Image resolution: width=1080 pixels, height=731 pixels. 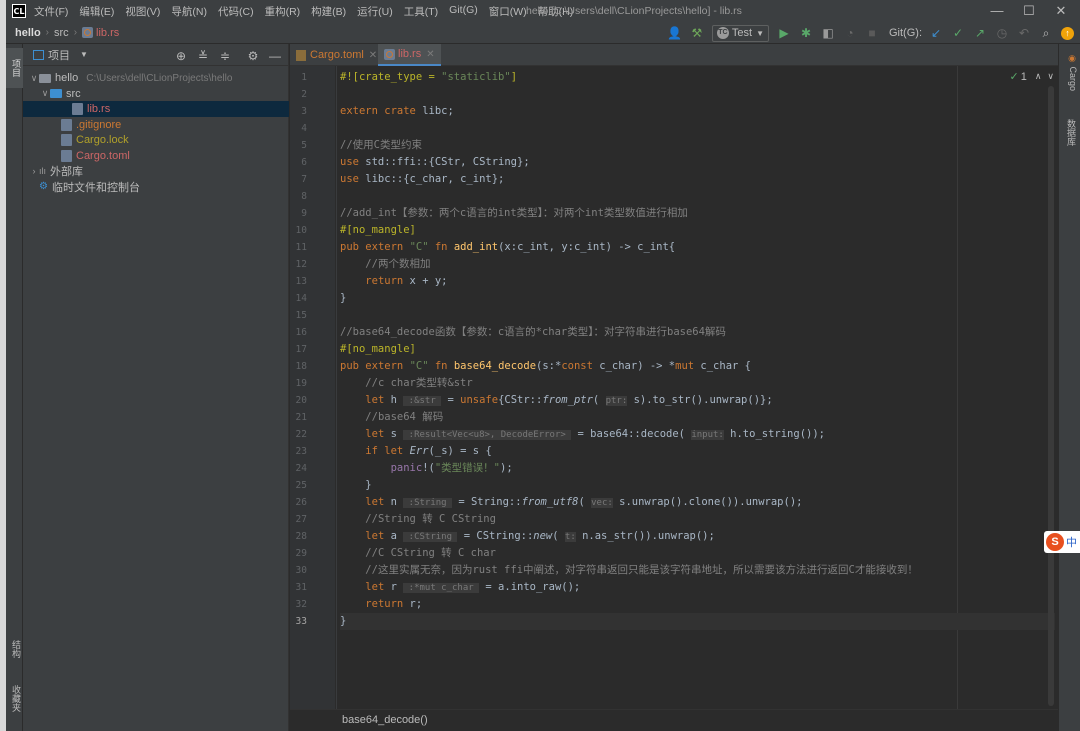 What do you see at coordinates (189, 11) in the screenshot?
I see `menu-item: 导航(N)` at bounding box center [189, 11].